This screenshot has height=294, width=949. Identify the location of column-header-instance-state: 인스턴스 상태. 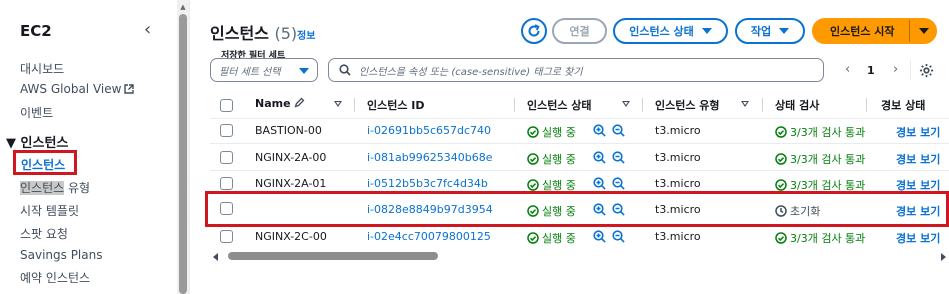
(559, 105).